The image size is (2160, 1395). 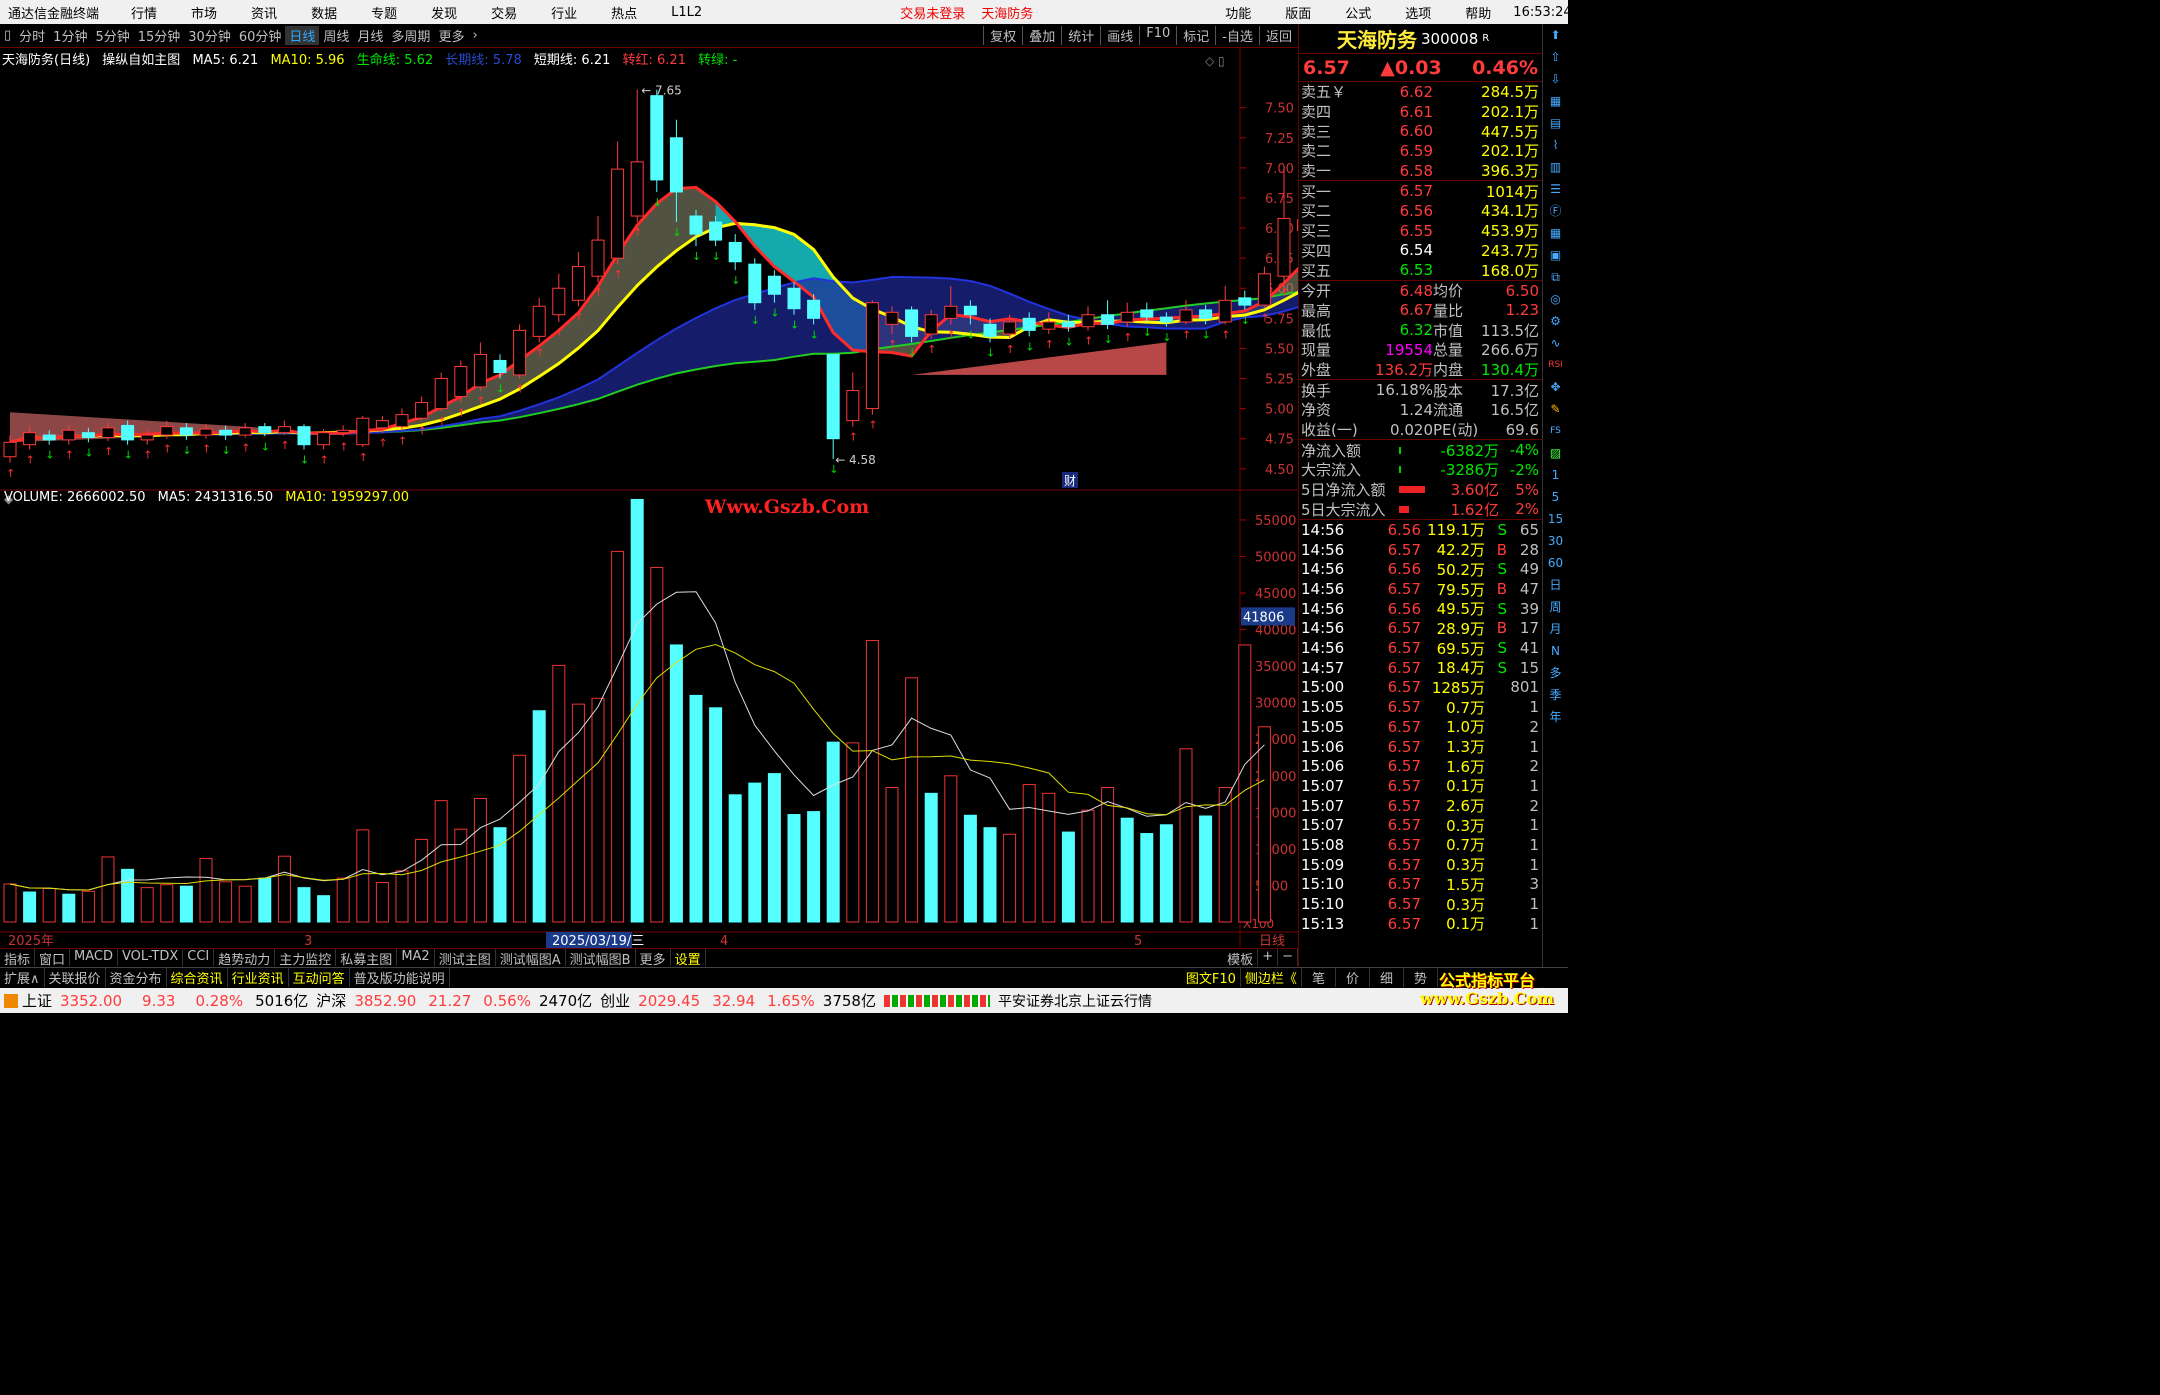 I want to click on menu-l1l2: L1L2, so click(x=686, y=12).